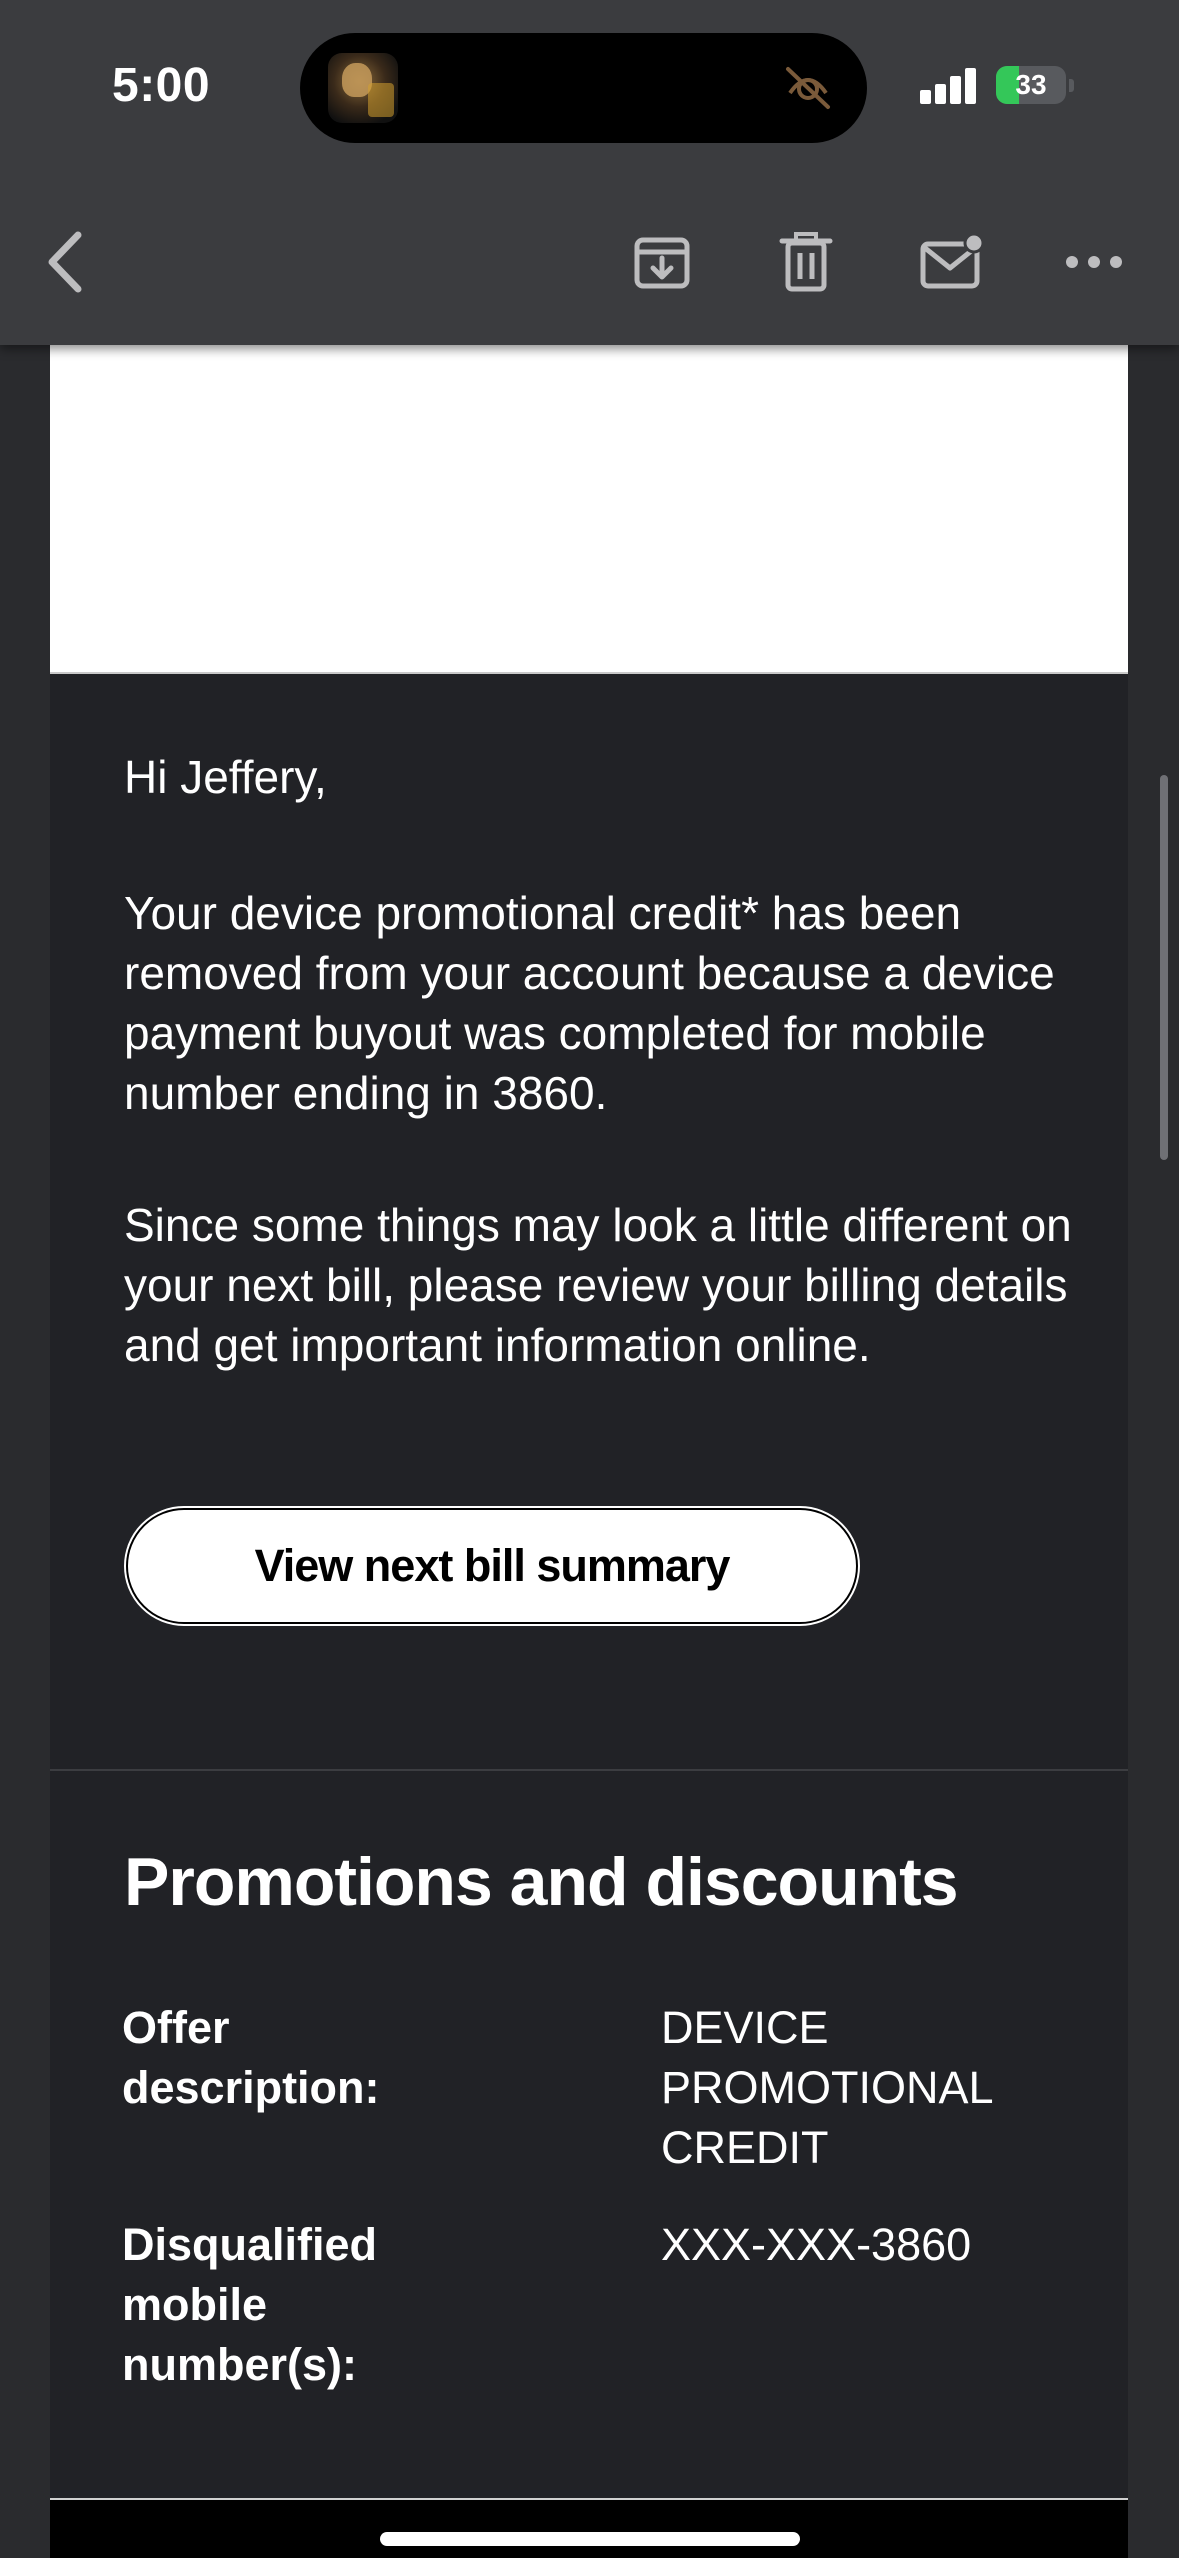 The width and height of the screenshot is (1179, 2558). I want to click on battery-percent: 33, so click(1031, 84).